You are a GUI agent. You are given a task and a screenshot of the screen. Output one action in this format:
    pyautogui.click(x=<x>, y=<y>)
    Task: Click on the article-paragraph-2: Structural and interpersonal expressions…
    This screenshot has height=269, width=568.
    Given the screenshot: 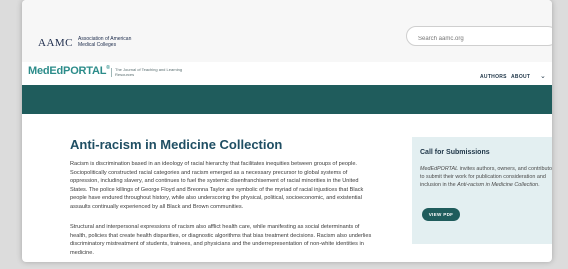 What is the action you would take?
    pyautogui.click(x=221, y=240)
    